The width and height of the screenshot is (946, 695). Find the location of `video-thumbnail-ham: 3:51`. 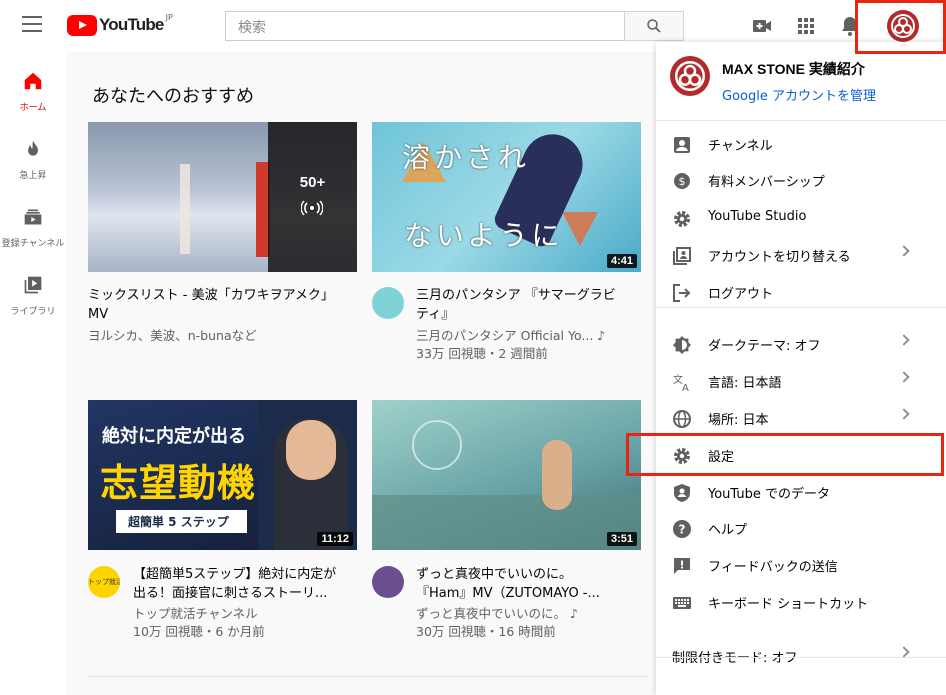

video-thumbnail-ham: 3:51 is located at coordinates (506, 475).